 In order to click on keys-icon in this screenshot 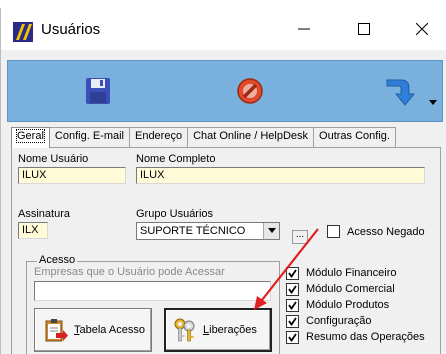, I will do `click(184, 330)`.